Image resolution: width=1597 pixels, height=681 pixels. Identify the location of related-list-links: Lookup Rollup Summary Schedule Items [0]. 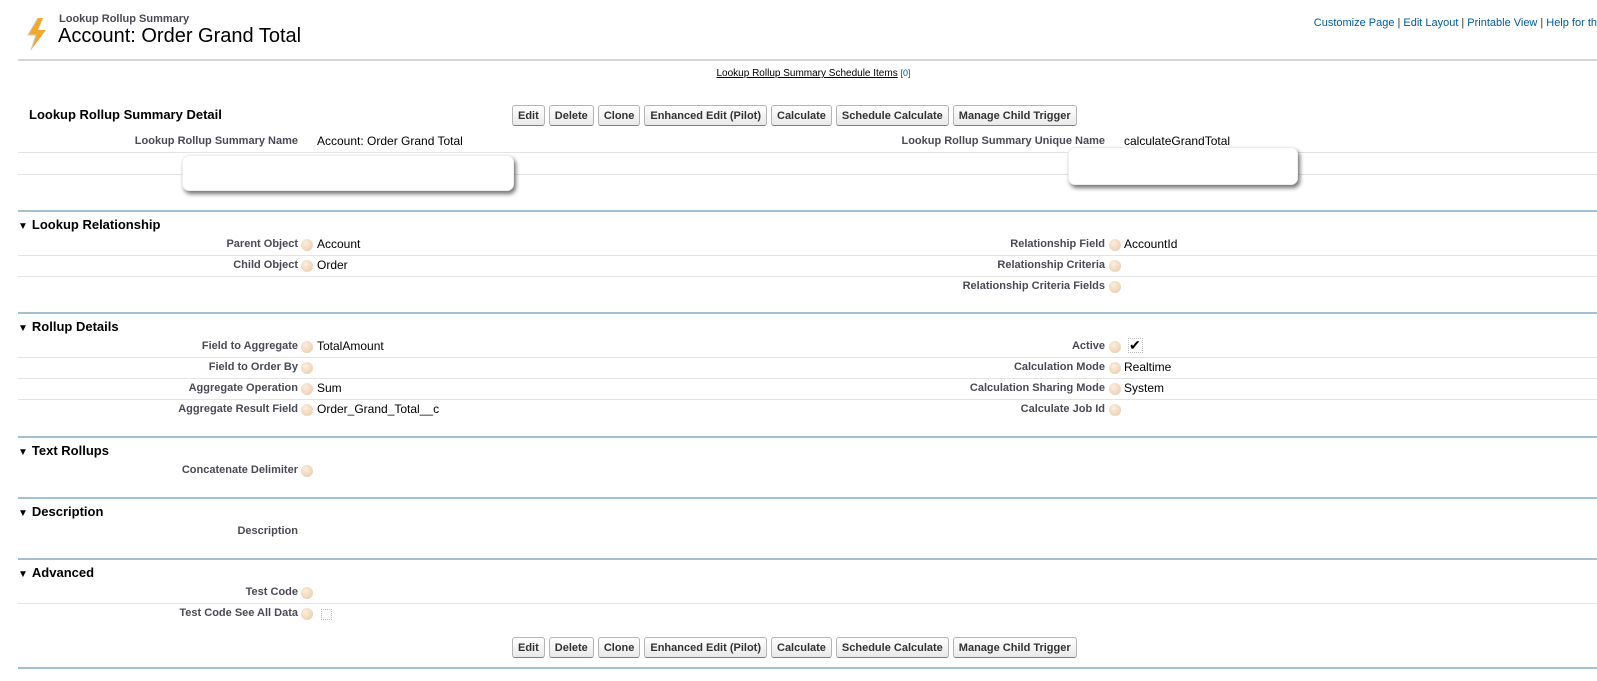
(798, 73).